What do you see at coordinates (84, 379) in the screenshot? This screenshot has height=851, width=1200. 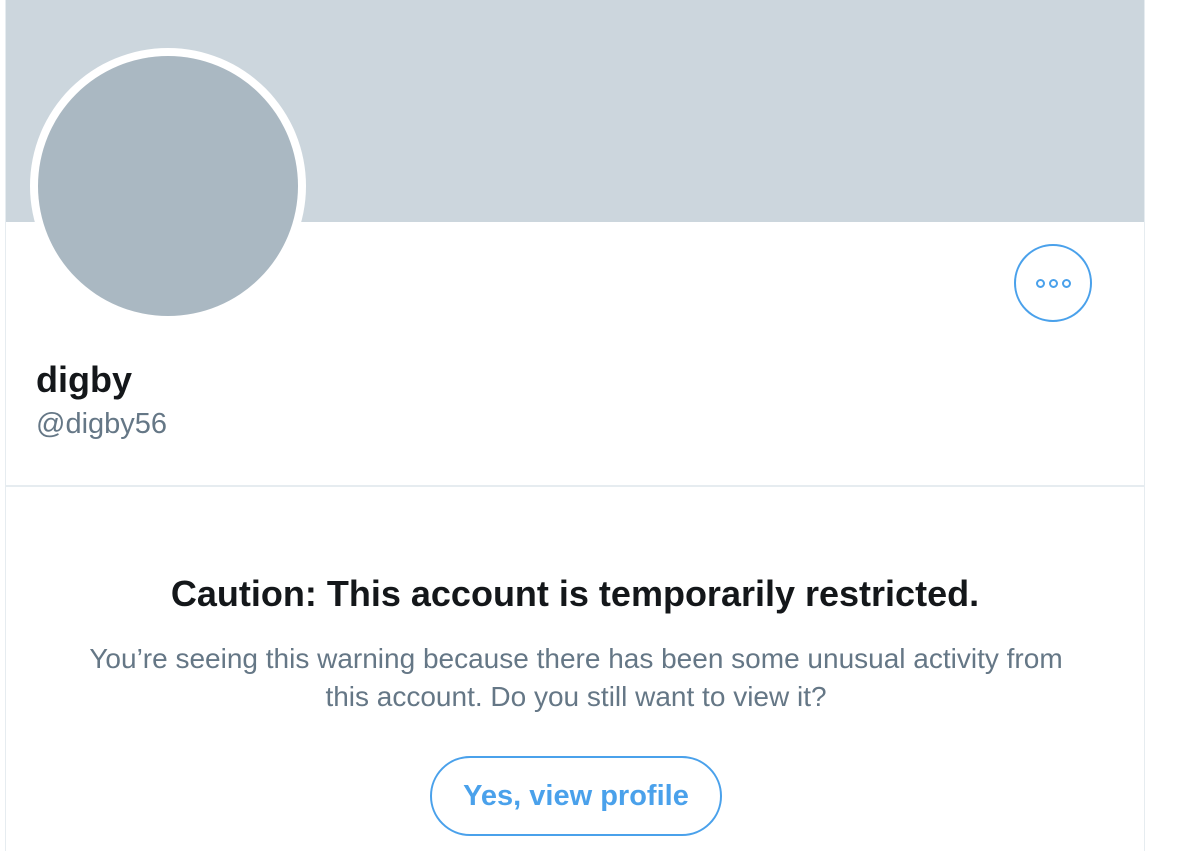 I see `display-name: digby` at bounding box center [84, 379].